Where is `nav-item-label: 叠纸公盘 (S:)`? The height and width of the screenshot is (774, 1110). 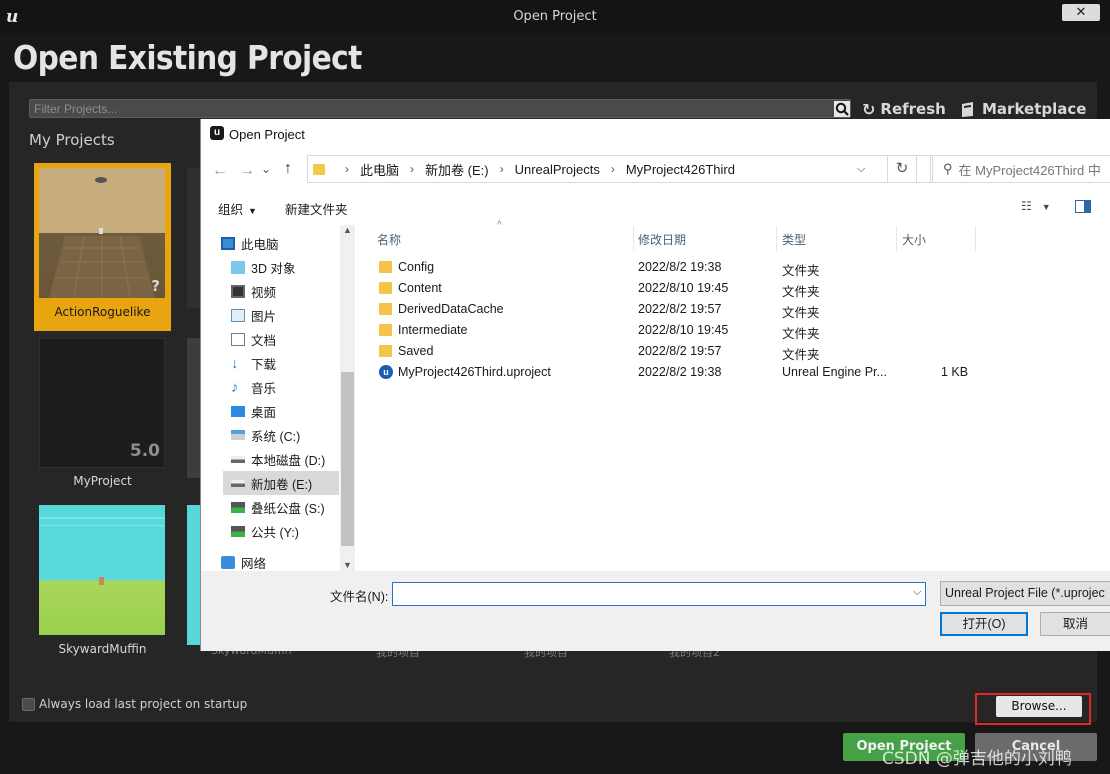 nav-item-label: 叠纸公盘 (S:) is located at coordinates (288, 508).